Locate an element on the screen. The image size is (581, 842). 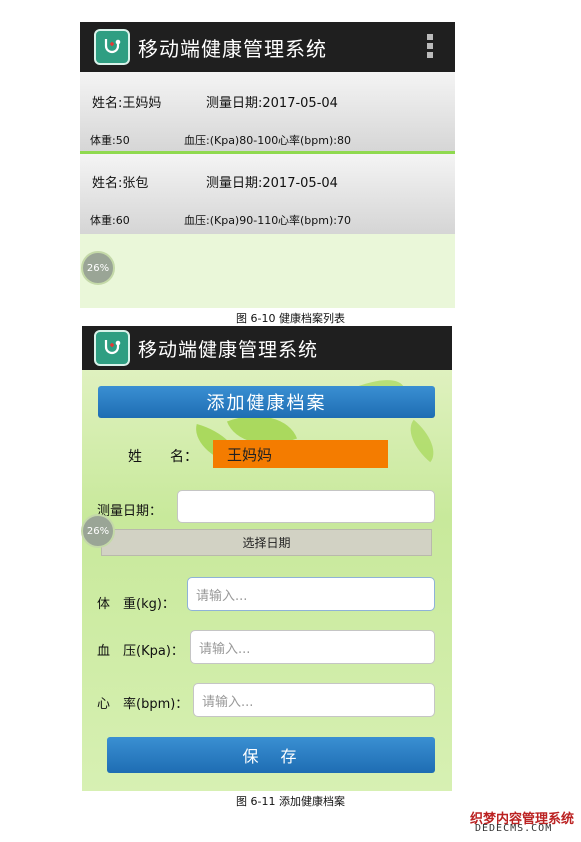
form-header: 添加健康档案 is located at coordinates (266, 402).